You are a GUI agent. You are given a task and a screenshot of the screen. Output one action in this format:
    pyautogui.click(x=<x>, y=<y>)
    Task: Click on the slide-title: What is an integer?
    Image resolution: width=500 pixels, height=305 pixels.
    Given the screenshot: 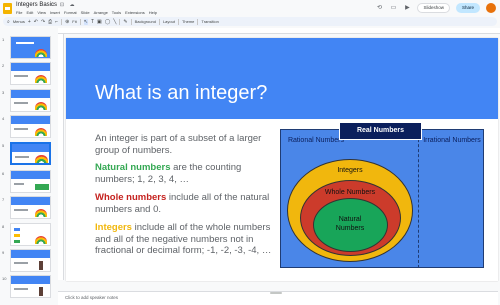 What is the action you would take?
    pyautogui.click(x=181, y=93)
    